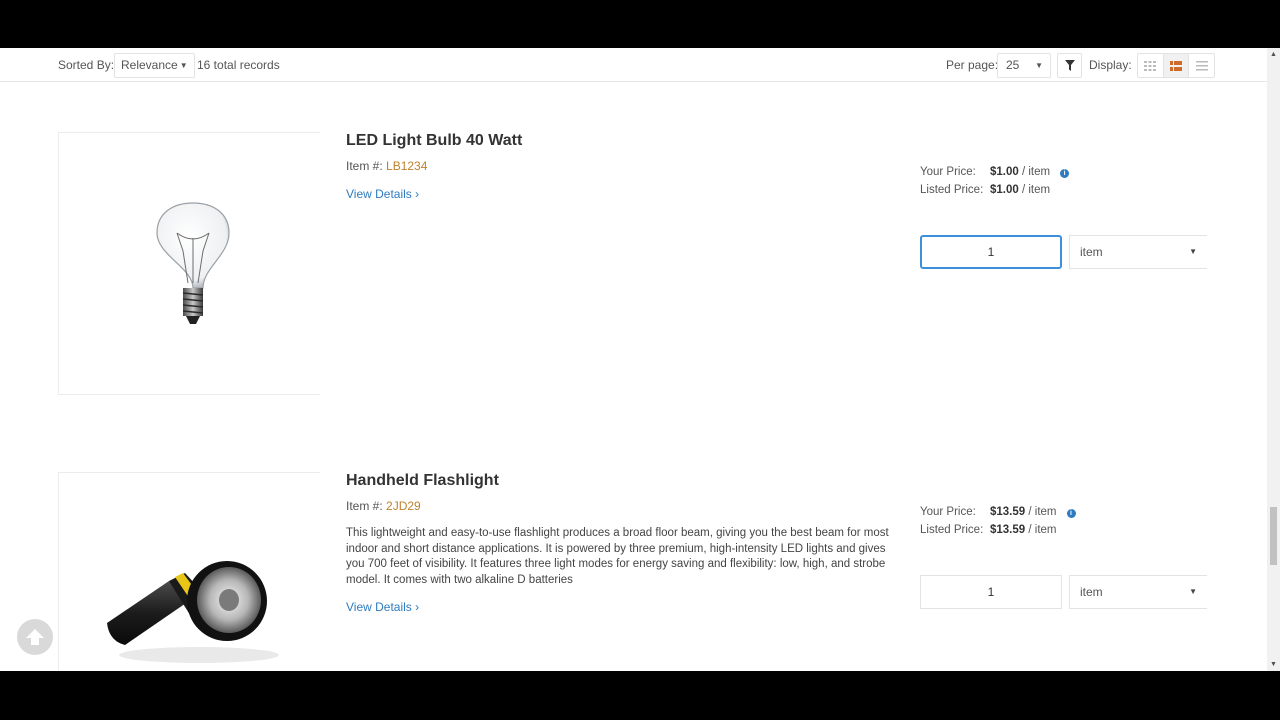 This screenshot has height=720, width=1280. What do you see at coordinates (1273, 54) in the screenshot?
I see `scroll-up-arrow-icon: ▲` at bounding box center [1273, 54].